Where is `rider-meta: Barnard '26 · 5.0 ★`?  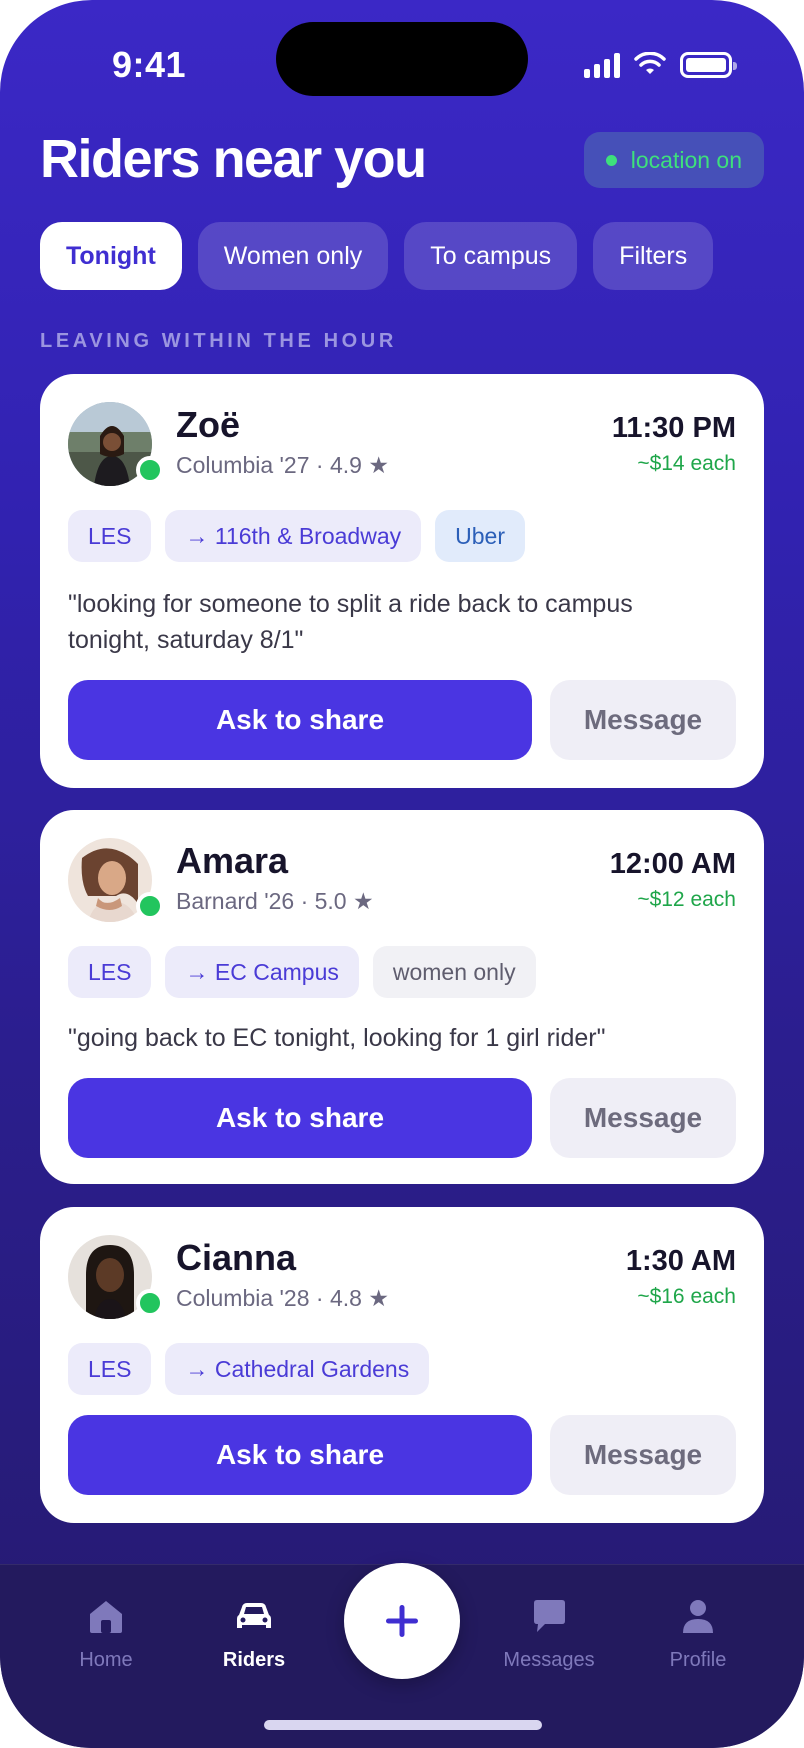
rider-meta: Barnard '26 · 5.0 ★ is located at coordinates (275, 901).